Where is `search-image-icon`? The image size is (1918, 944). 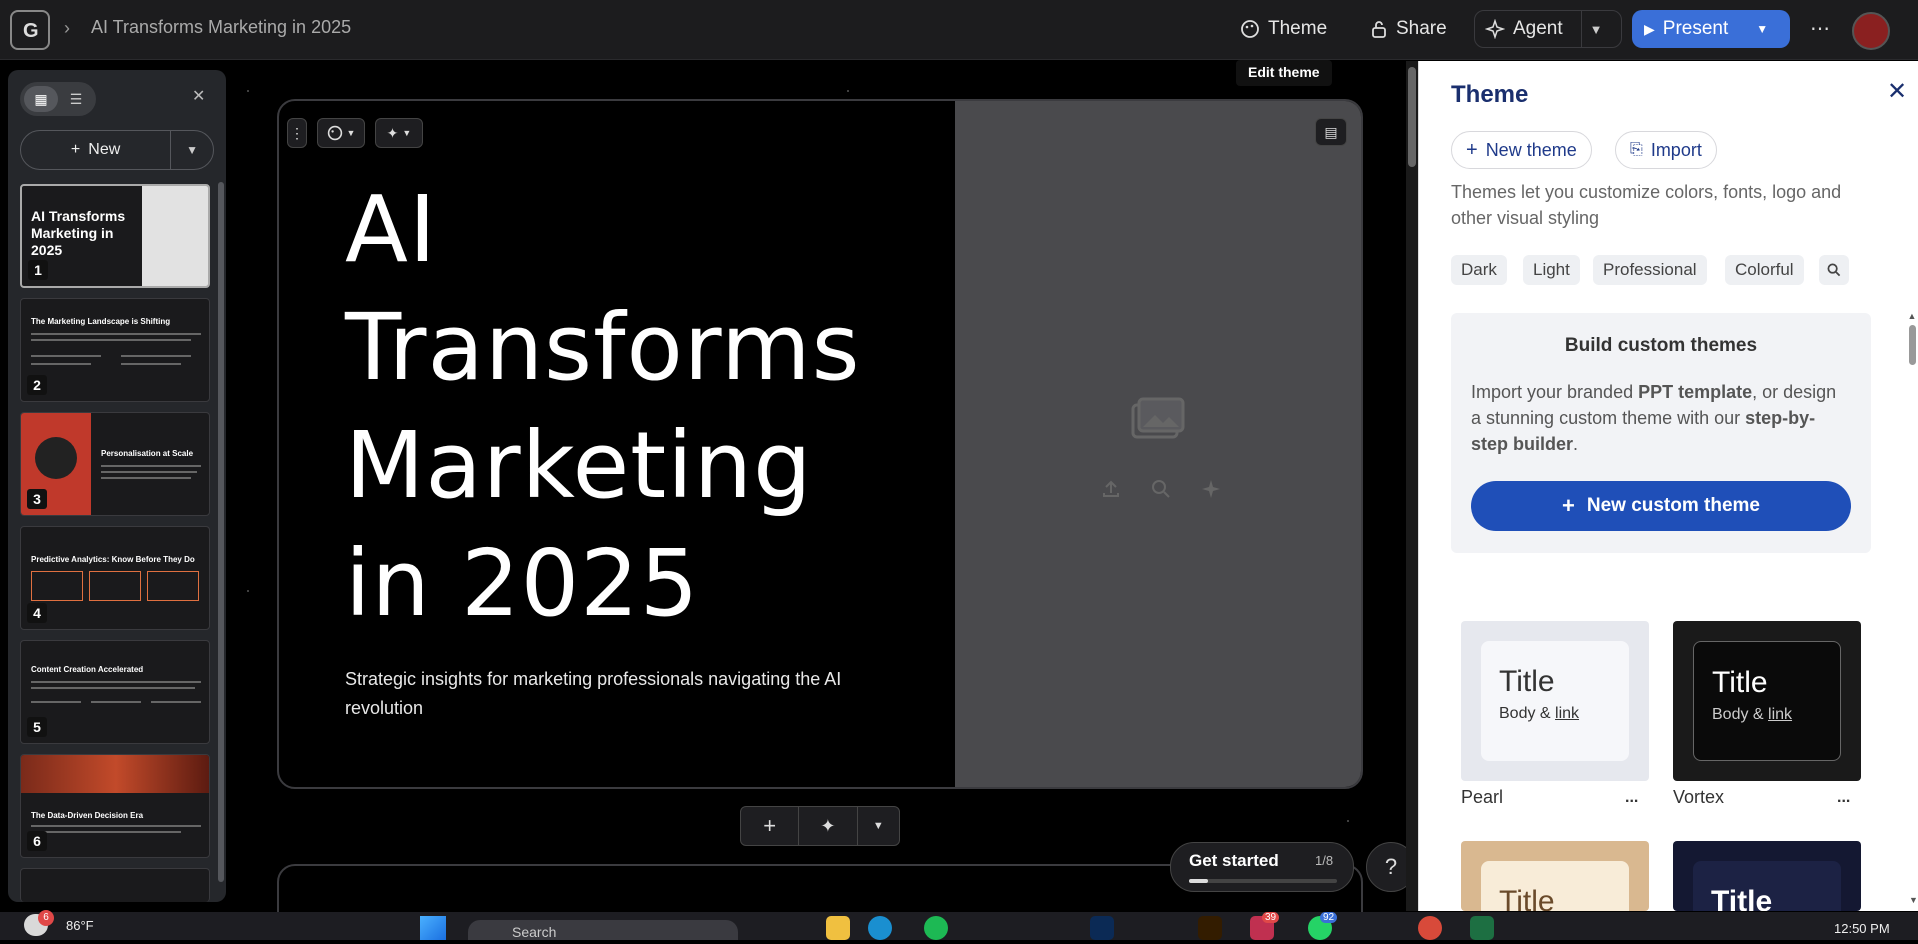 search-image-icon is located at coordinates (1161, 489).